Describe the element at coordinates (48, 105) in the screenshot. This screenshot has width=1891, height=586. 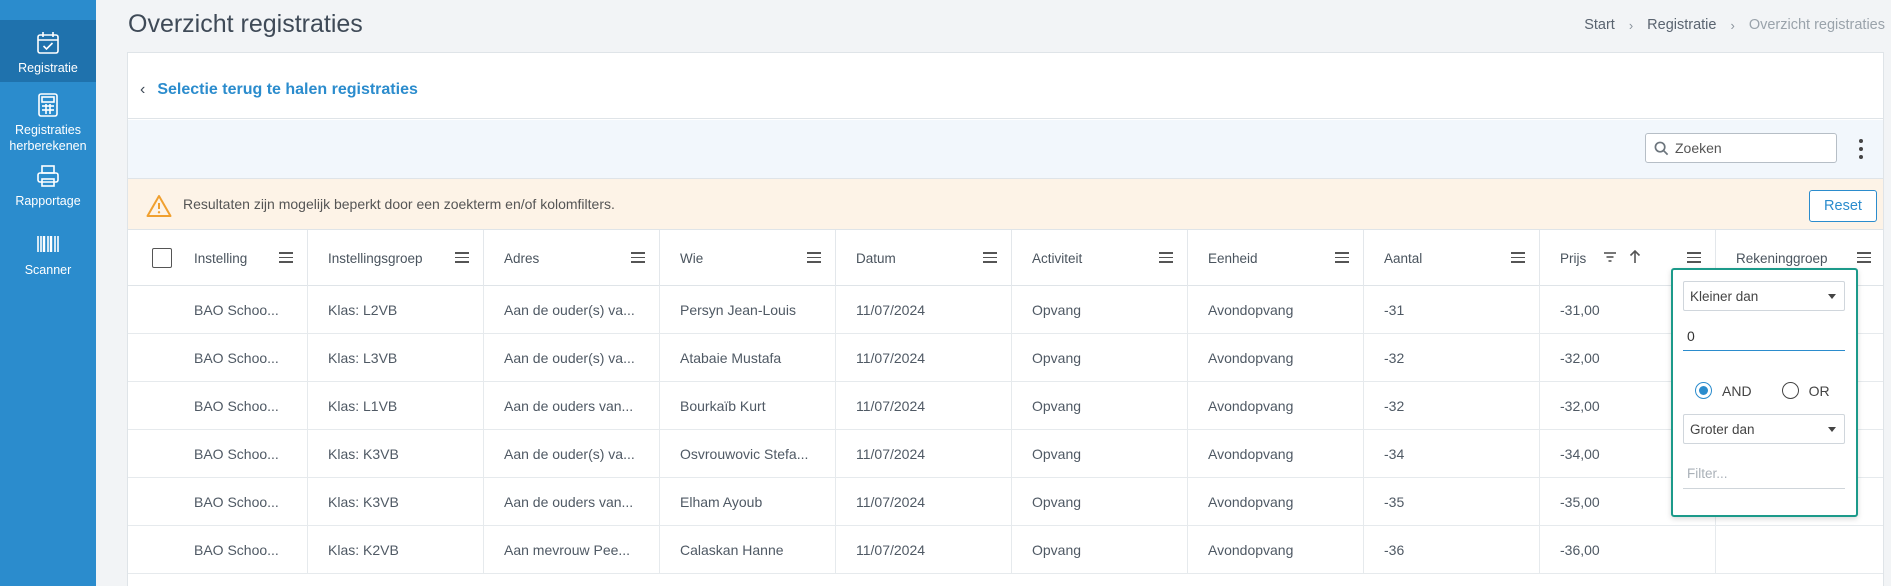
I see `calculator-icon` at that location.